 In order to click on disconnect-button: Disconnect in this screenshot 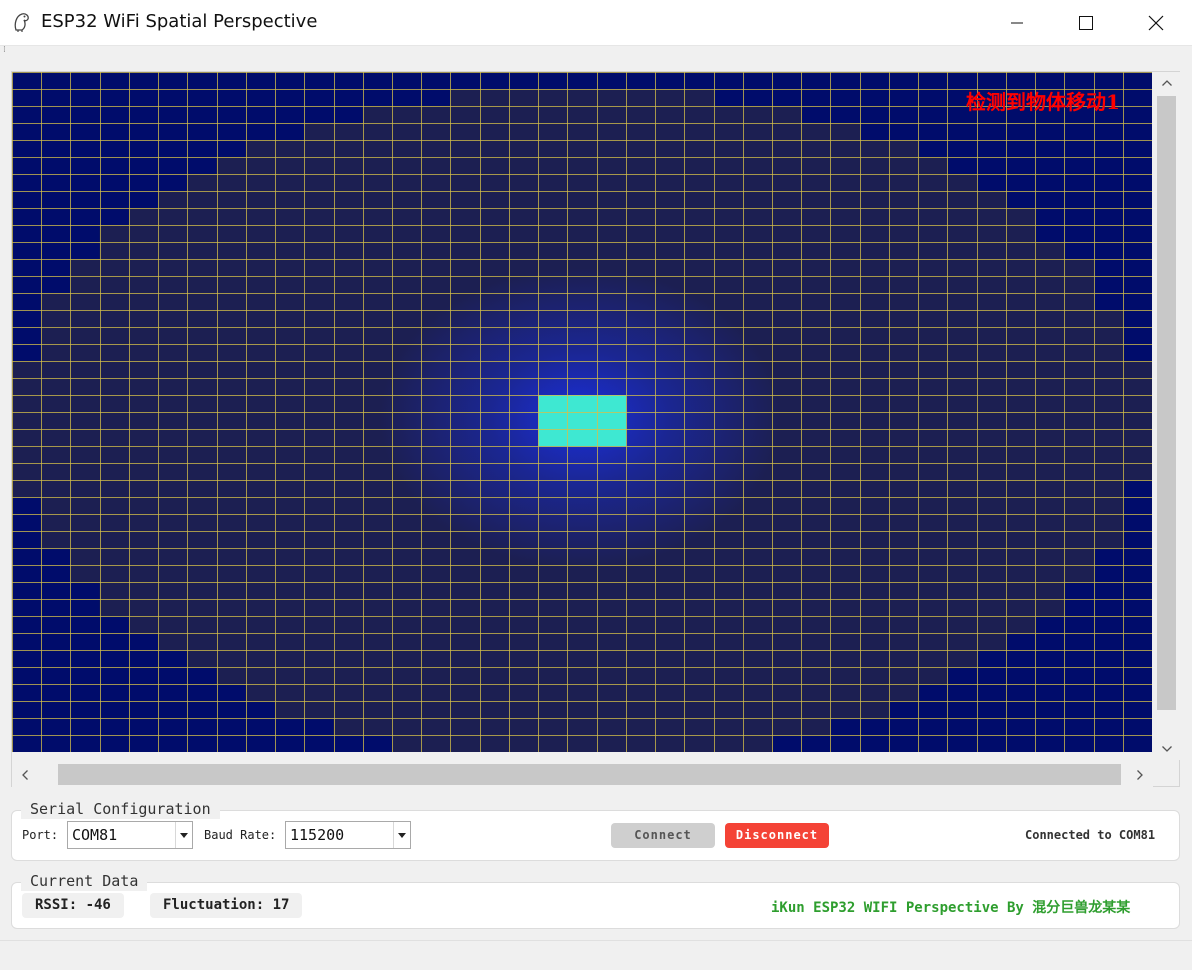, I will do `click(777, 835)`.